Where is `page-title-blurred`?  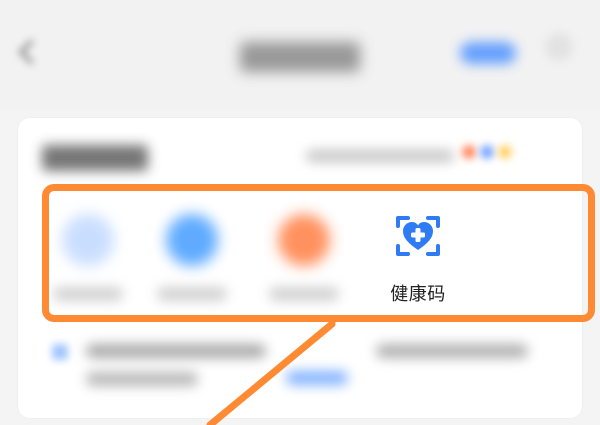
page-title-blurred is located at coordinates (300, 57).